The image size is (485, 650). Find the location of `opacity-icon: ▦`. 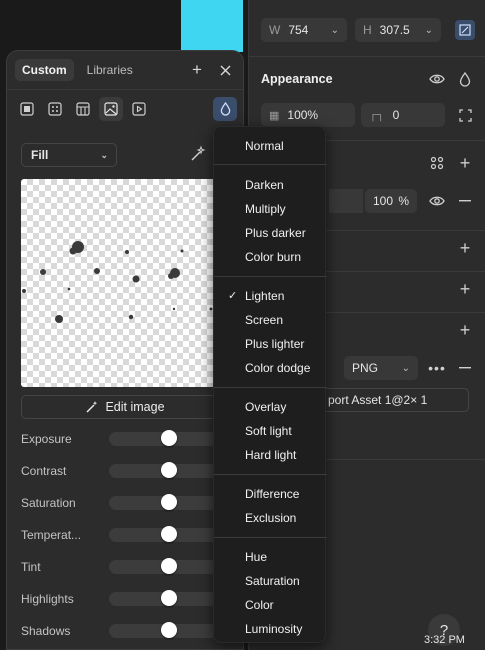

opacity-icon: ▦ is located at coordinates (274, 115).